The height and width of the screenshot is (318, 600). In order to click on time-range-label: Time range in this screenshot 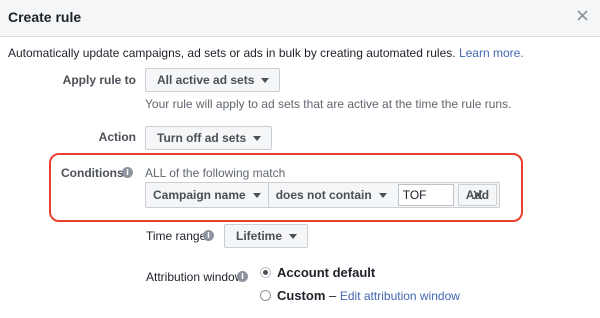, I will do `click(176, 236)`.